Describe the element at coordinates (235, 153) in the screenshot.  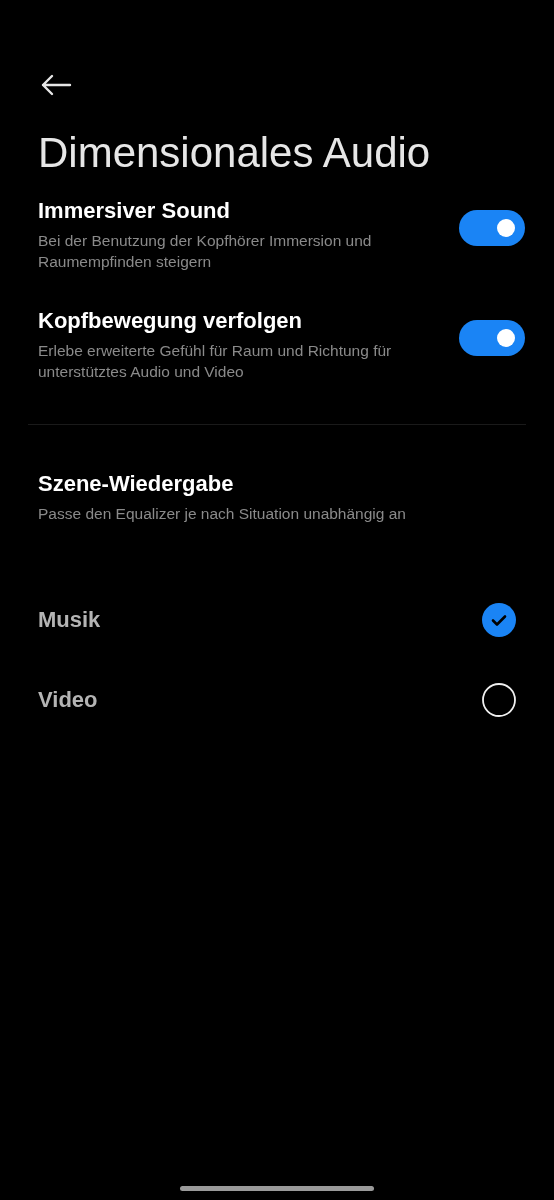
I see `page-title: Dimensionales Audio` at that location.